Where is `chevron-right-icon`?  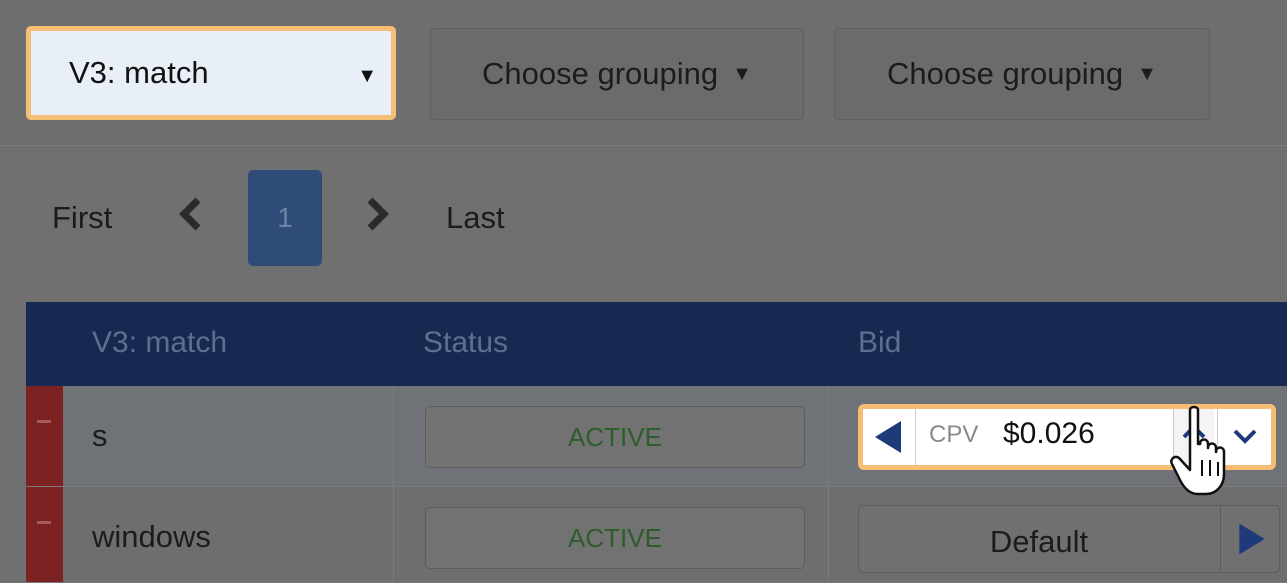
chevron-right-icon is located at coordinates (377, 214).